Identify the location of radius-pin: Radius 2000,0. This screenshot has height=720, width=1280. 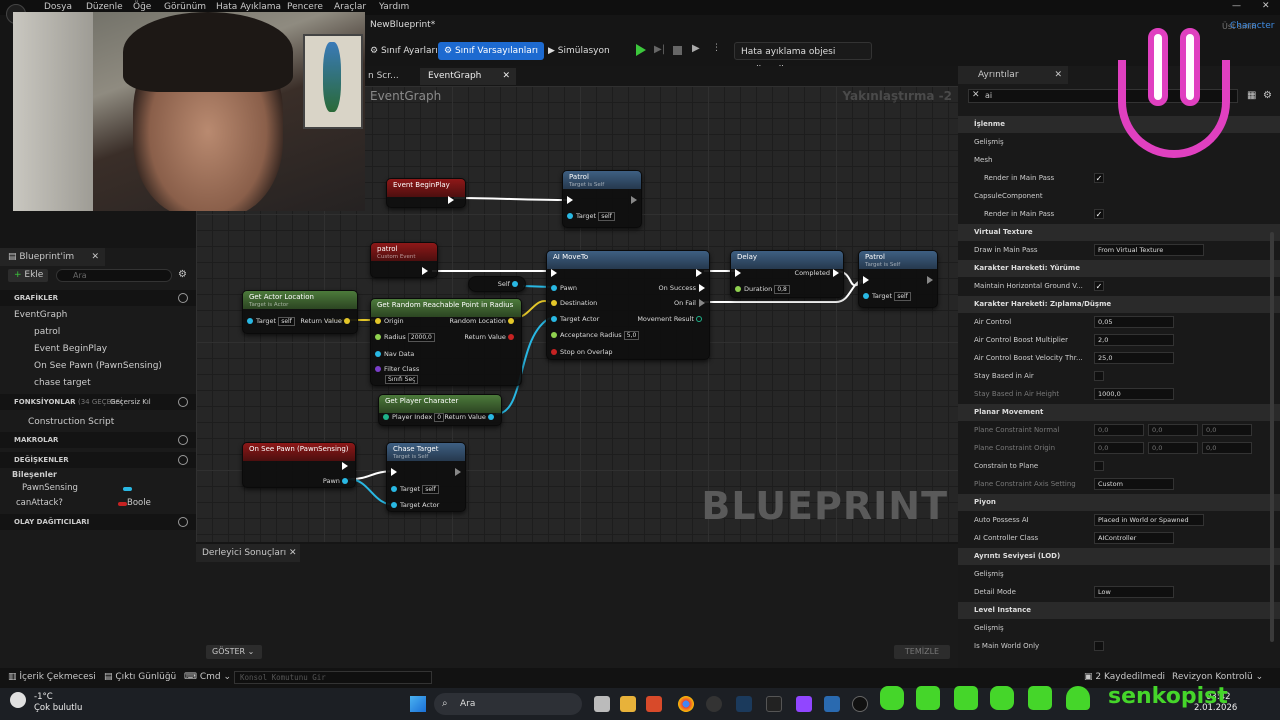
(405, 337).